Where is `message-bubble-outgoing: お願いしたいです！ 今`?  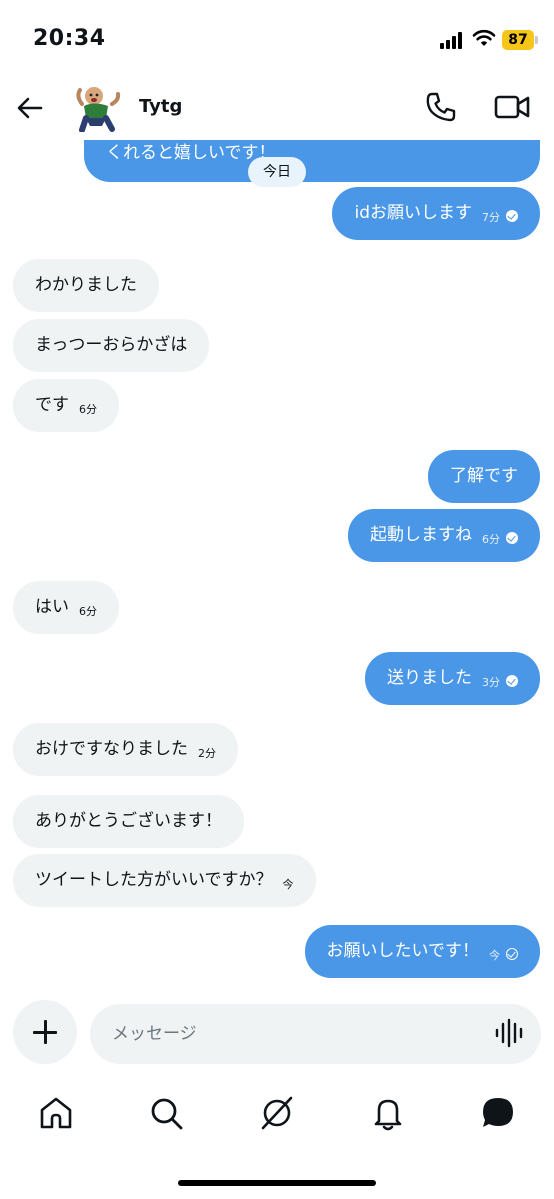
message-bubble-outgoing: お願いしたいです！ 今 is located at coordinates (422, 951).